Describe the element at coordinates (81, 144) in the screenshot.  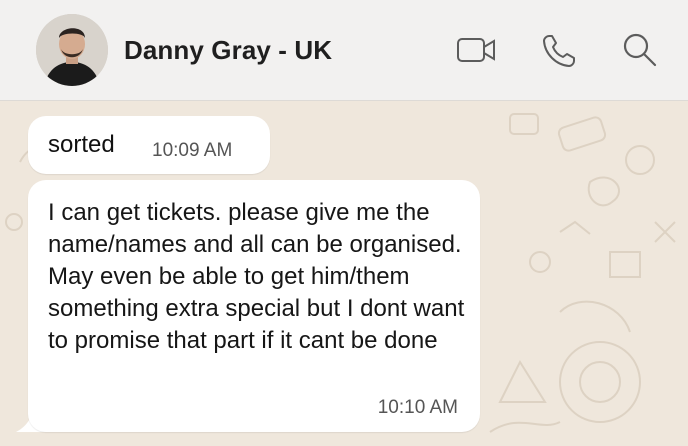
I see `message-text: sorted` at that location.